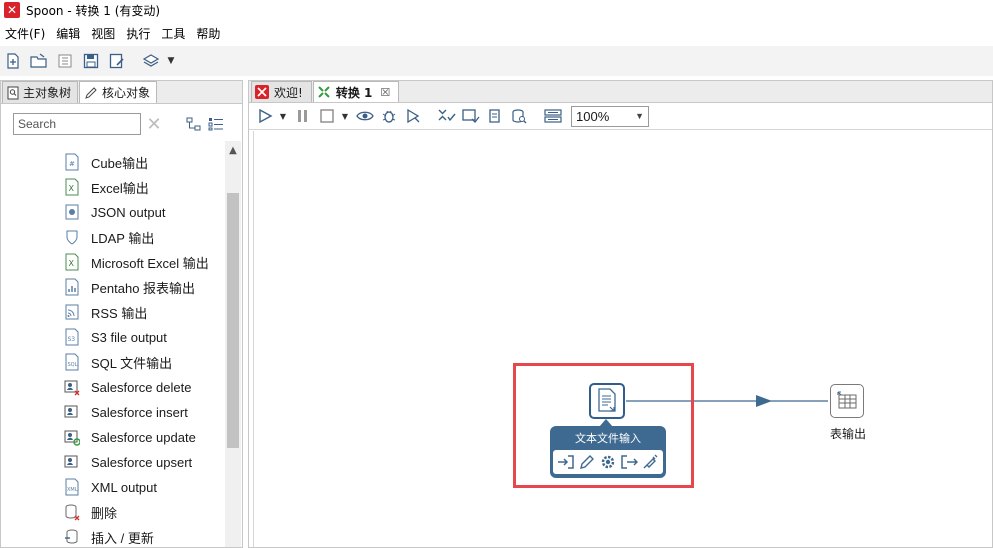  Describe the element at coordinates (154, 124) in the screenshot. I see `clear-search-icon: ✕` at that location.